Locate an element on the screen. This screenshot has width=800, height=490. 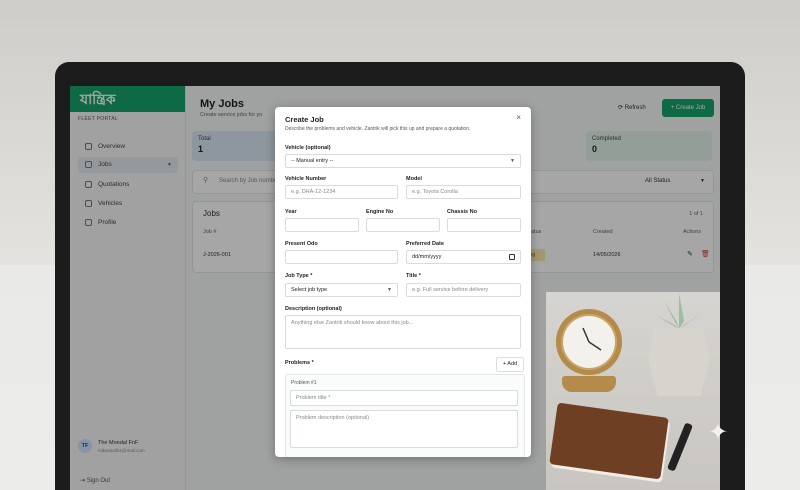
engine-input is located at coordinates (403, 225).